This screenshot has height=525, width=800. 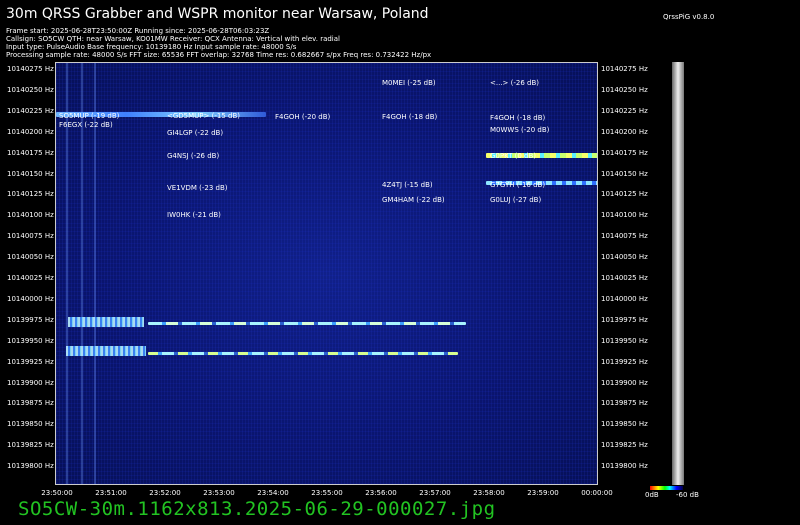 What do you see at coordinates (689, 17) in the screenshot?
I see `version-label: QrssPiG v0.8.0` at bounding box center [689, 17].